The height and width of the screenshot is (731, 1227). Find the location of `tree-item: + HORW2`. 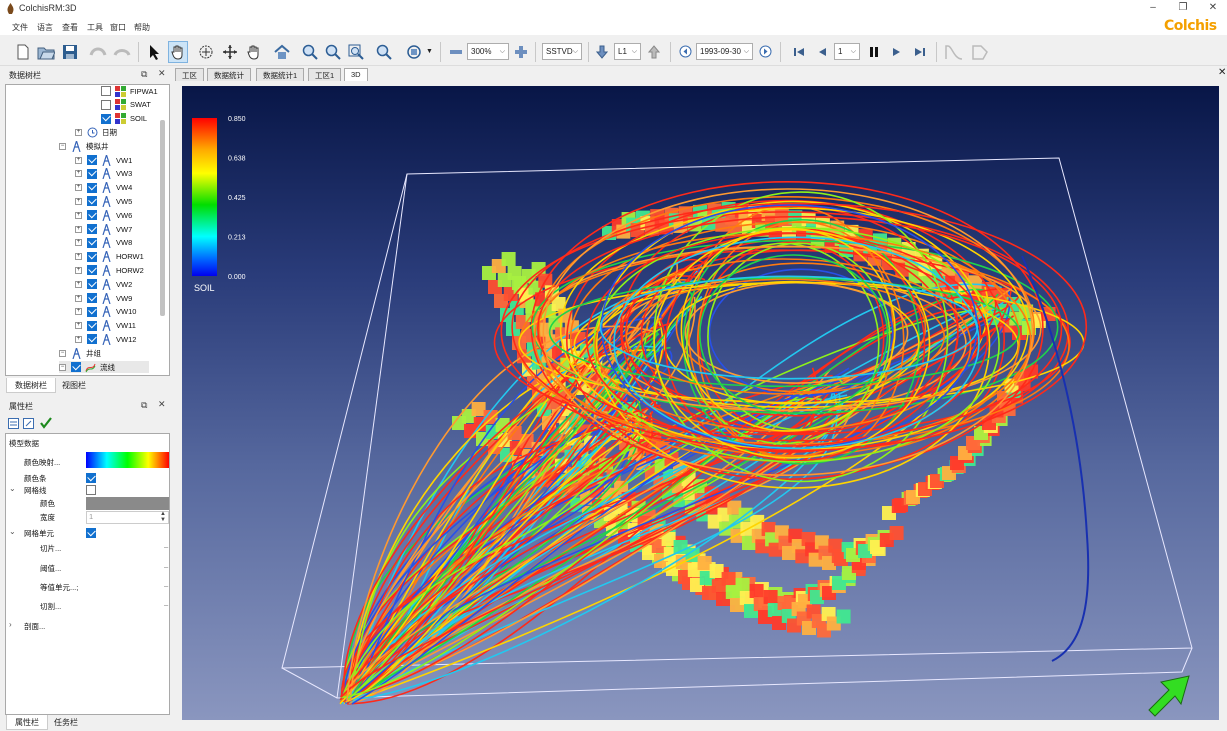

tree-item: + HORW2 is located at coordinates (109, 270).